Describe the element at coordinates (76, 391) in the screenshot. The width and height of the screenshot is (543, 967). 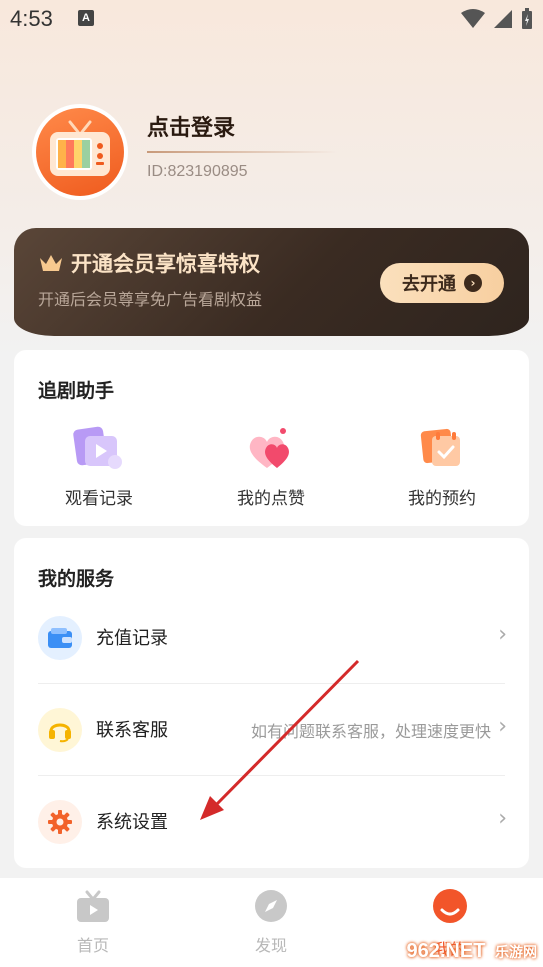
I see `assistant-title: 追剧助手` at that location.